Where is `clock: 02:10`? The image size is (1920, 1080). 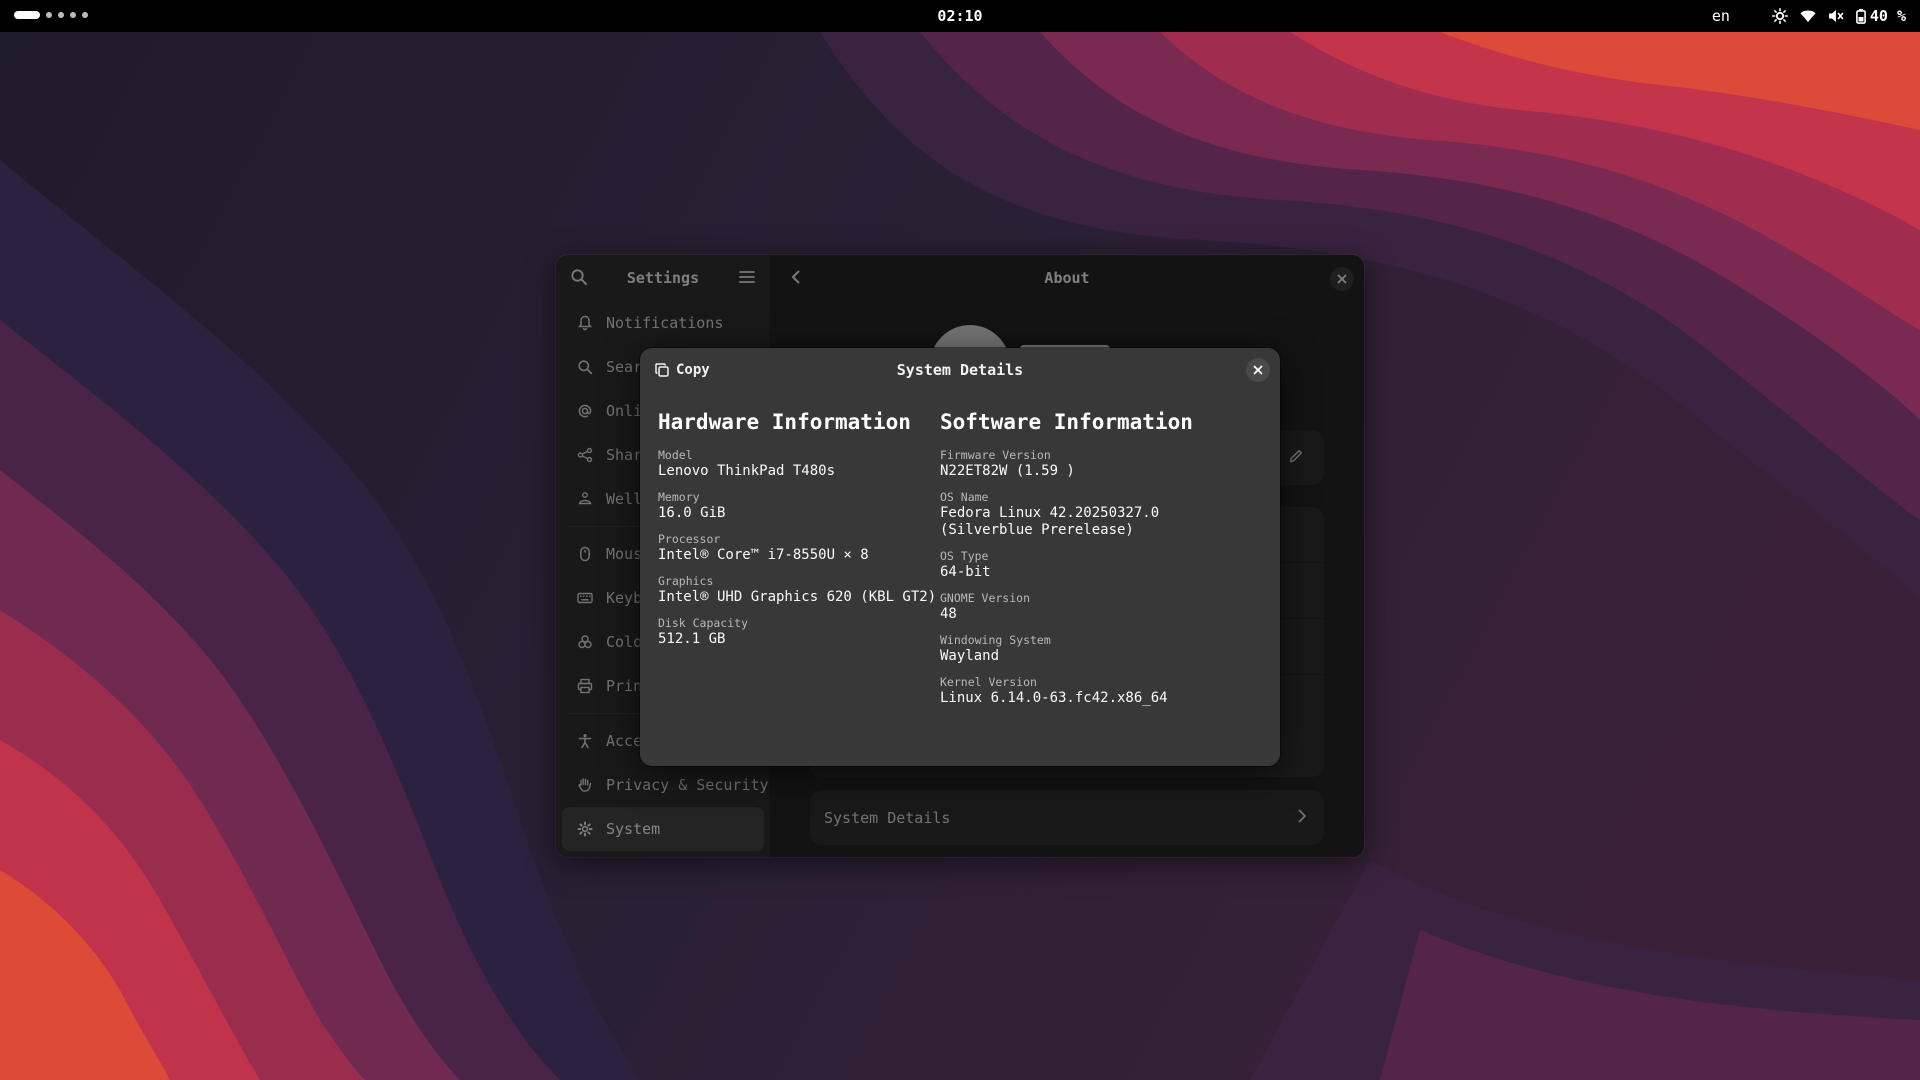
clock: 02:10 is located at coordinates (959, 16).